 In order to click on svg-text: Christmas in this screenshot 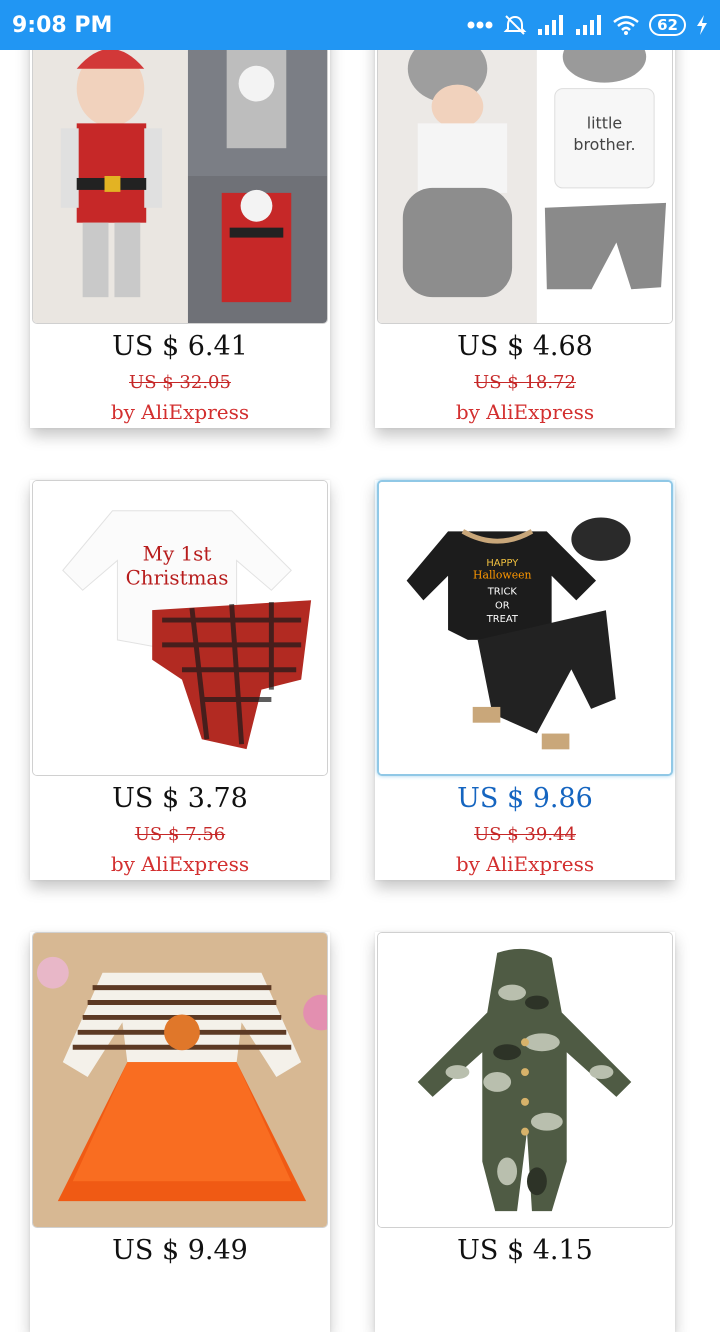, I will do `click(177, 577)`.